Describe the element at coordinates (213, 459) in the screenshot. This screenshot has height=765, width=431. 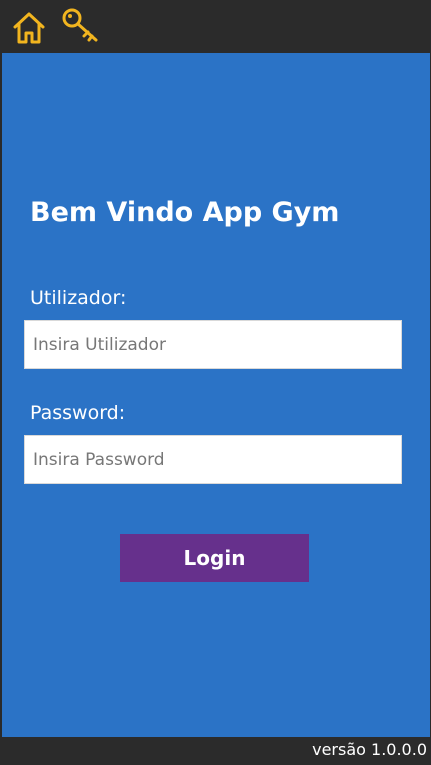
I see `password-input` at that location.